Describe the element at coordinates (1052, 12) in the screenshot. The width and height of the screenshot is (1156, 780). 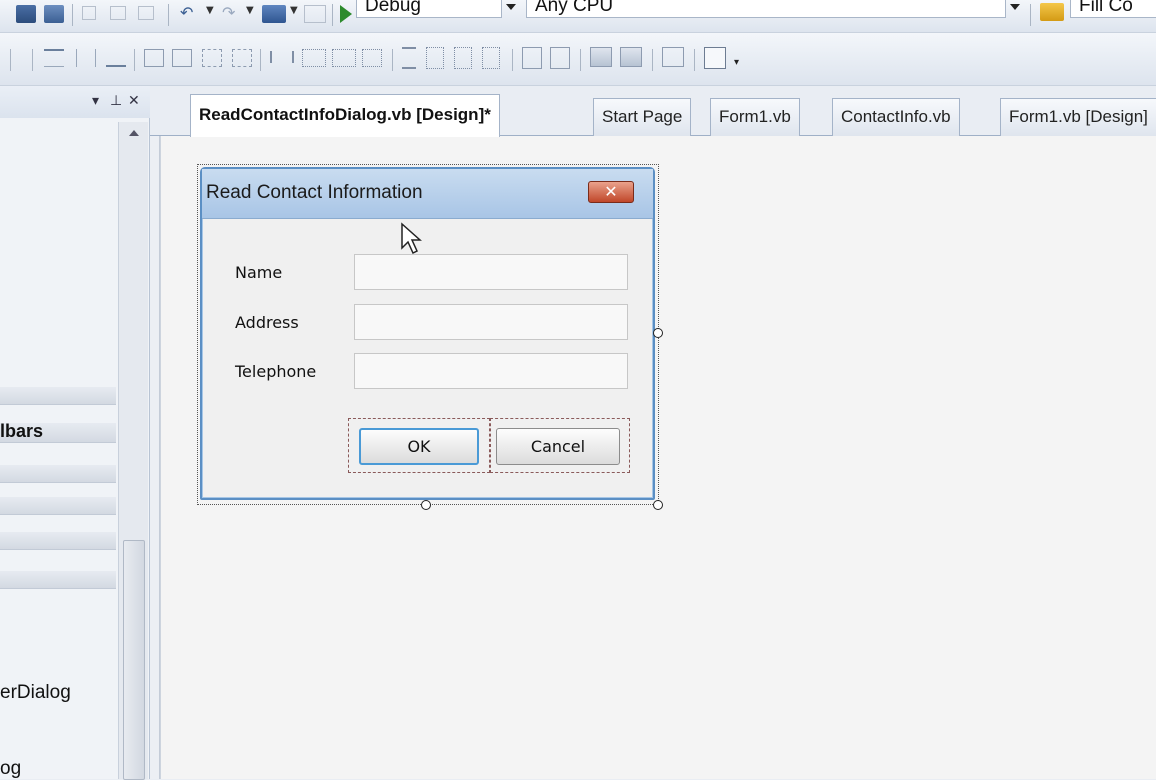
I see `find-in-files-icon` at that location.